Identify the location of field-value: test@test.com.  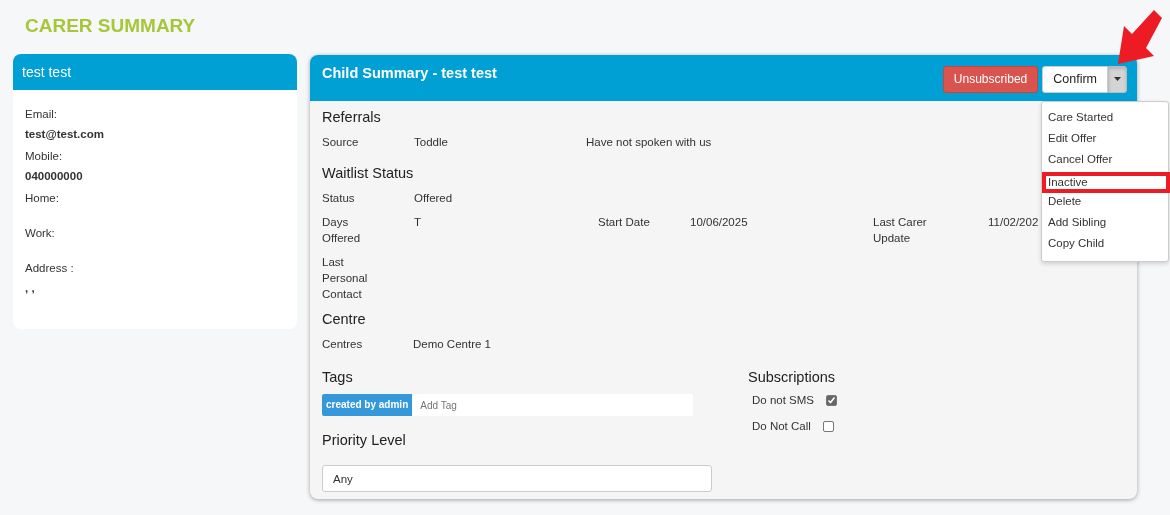
(65, 134).